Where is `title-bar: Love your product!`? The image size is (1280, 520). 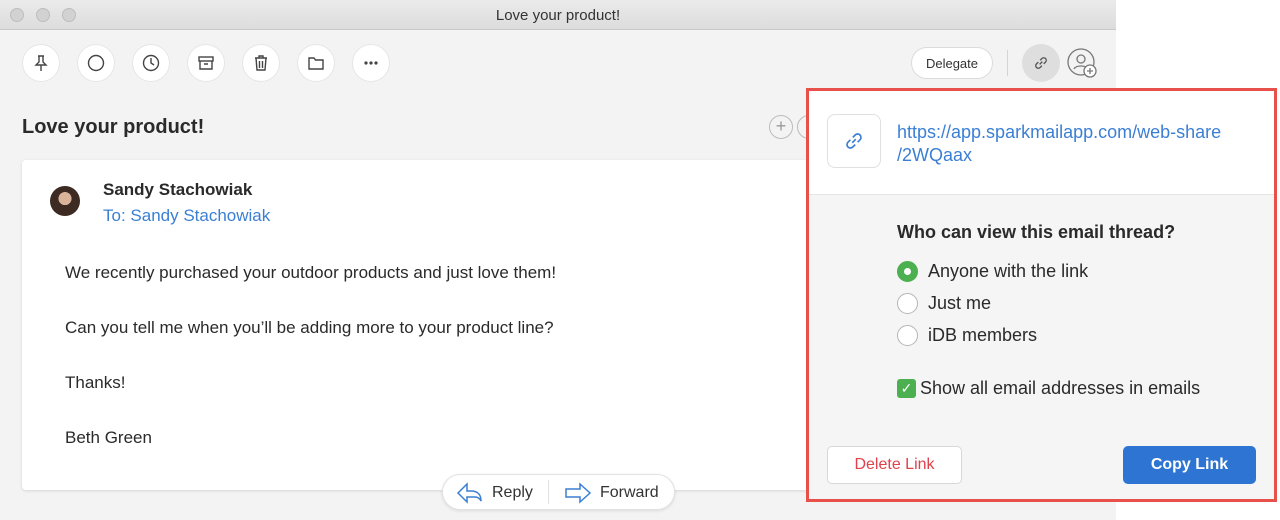
title-bar: Love your product! is located at coordinates (558, 15).